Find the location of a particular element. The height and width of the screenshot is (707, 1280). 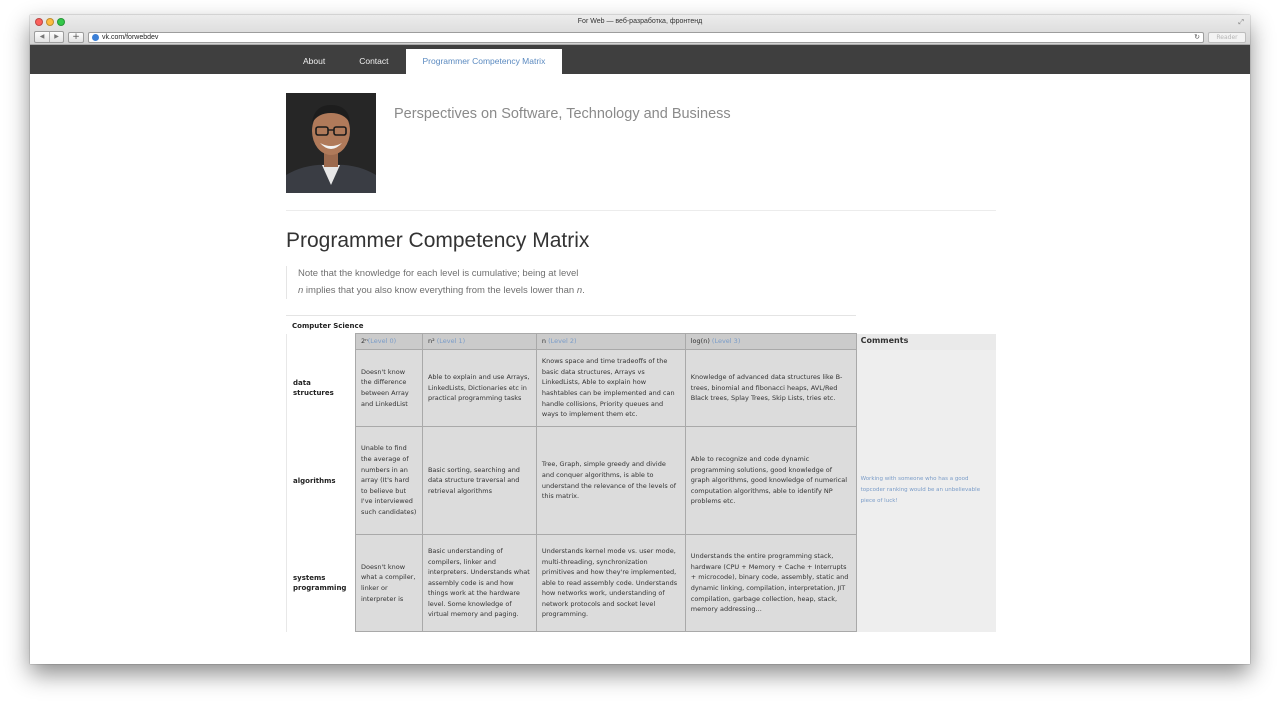

row-label-systems-programming: systems programming is located at coordinates (321, 583).